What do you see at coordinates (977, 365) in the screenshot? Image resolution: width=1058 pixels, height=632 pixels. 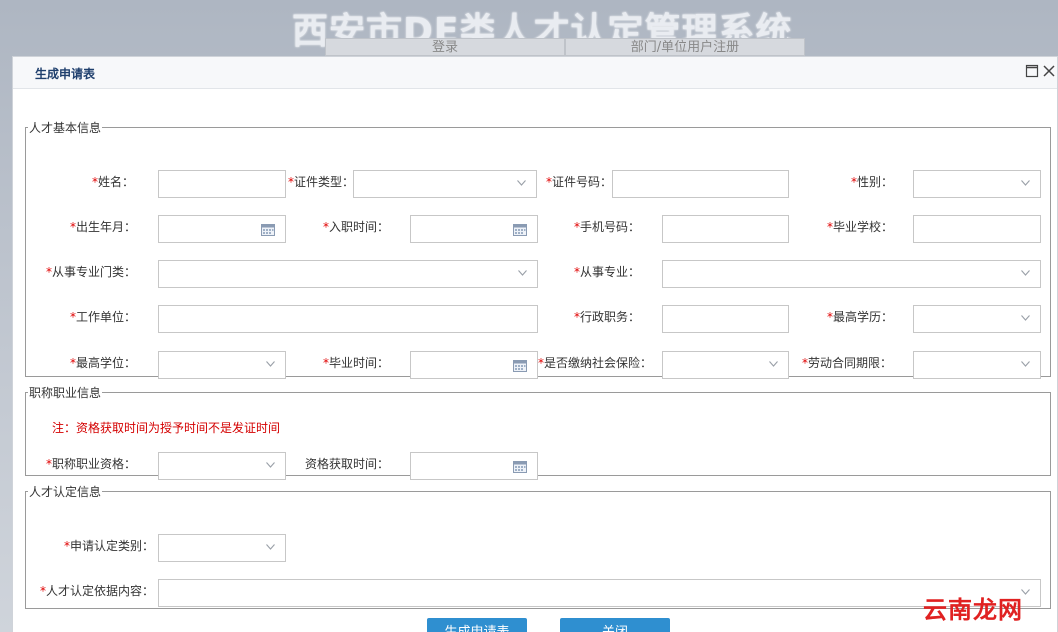 I see `contract-term-select` at bounding box center [977, 365].